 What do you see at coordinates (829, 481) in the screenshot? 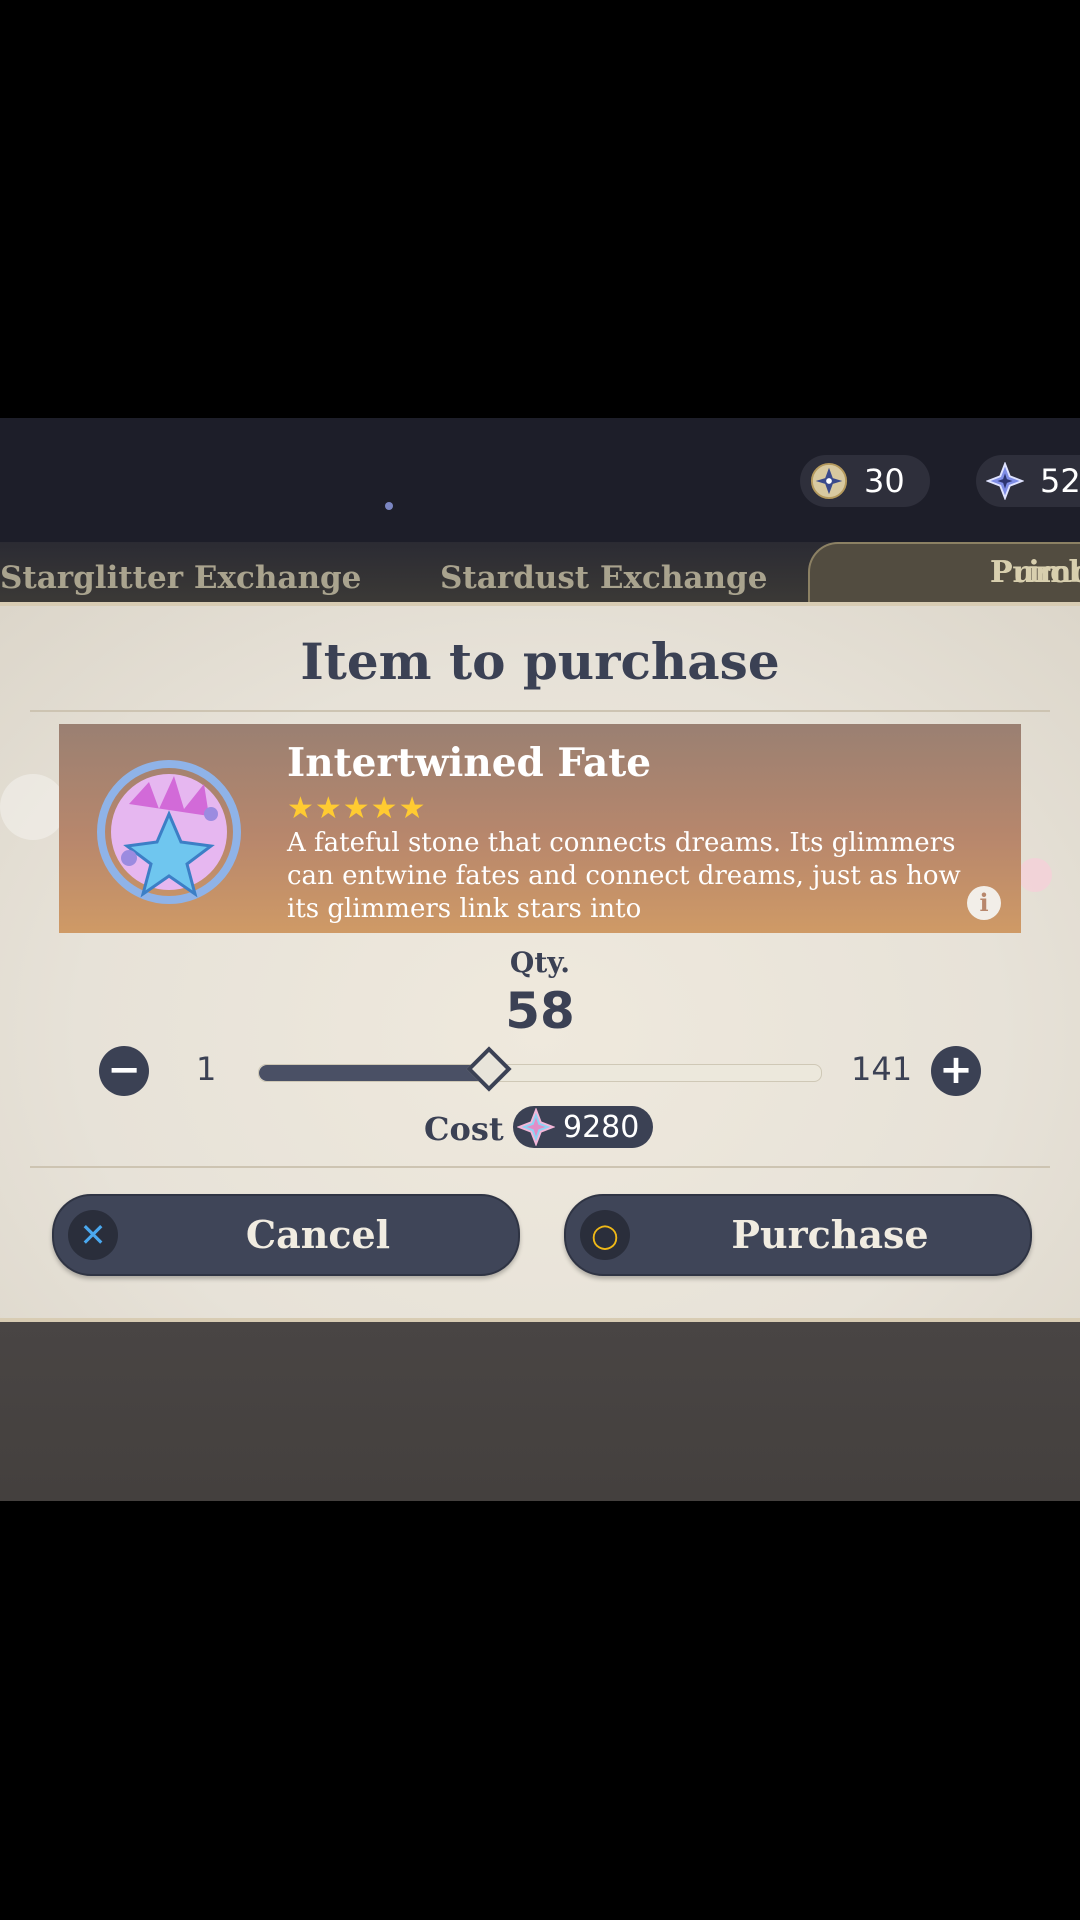
I see `masterless-starglitter-icon` at bounding box center [829, 481].